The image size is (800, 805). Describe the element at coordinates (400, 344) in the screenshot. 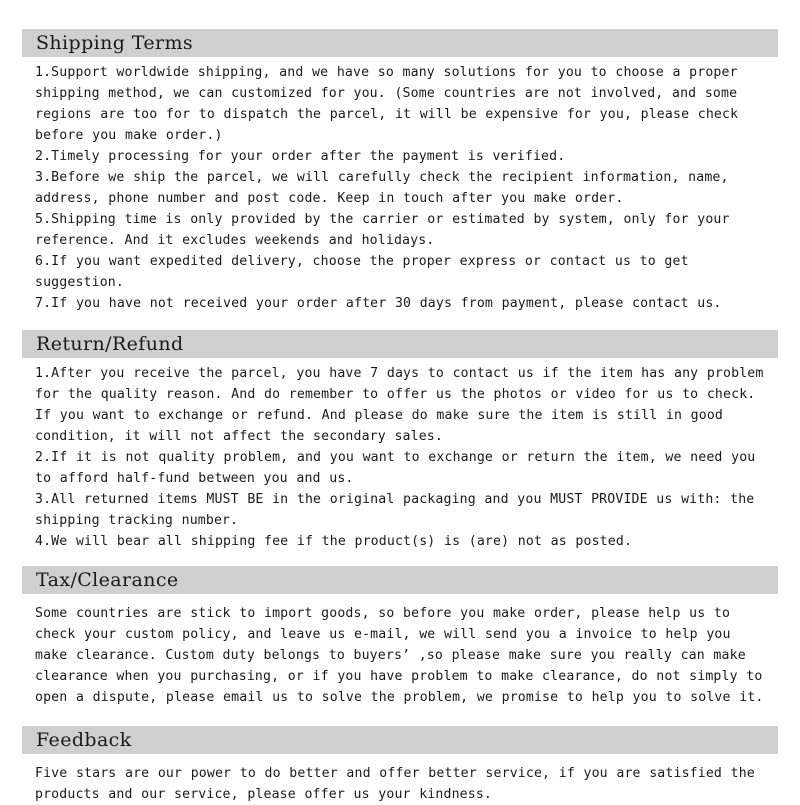

I see `section-heading-return-refund: Return/Refund` at that location.